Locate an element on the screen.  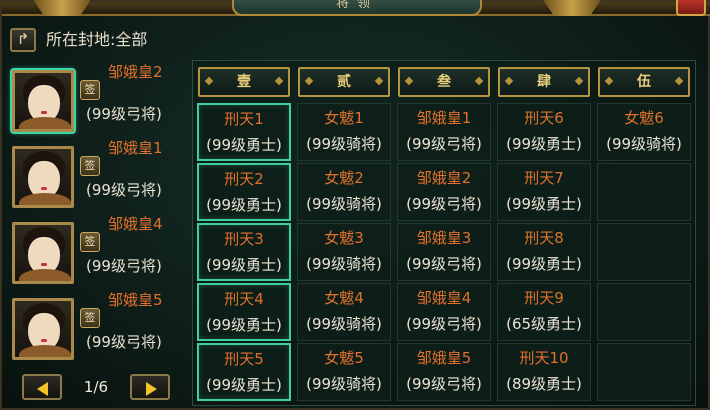
back-button: ↱ is located at coordinates (23, 40).